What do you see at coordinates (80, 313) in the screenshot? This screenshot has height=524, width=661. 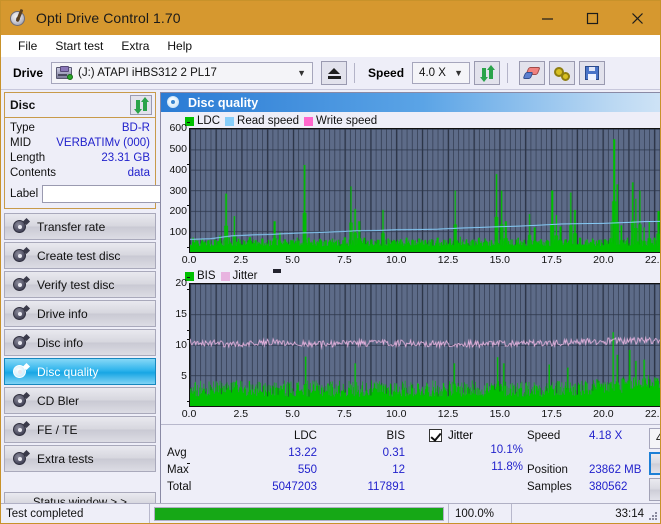 I see `sidebar-item-drive-info: Drive info` at bounding box center [80, 313].